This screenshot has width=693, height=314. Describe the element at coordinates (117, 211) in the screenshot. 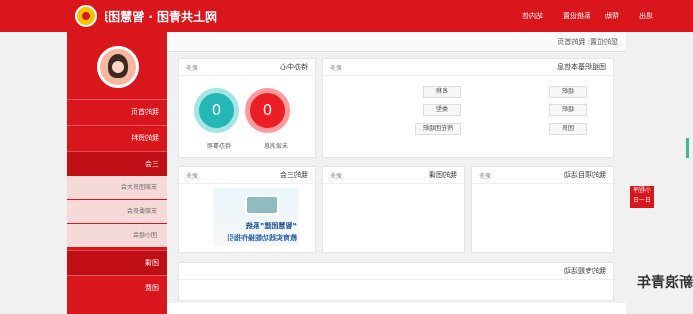

I see `submenu-committee: 支部委员会` at that location.